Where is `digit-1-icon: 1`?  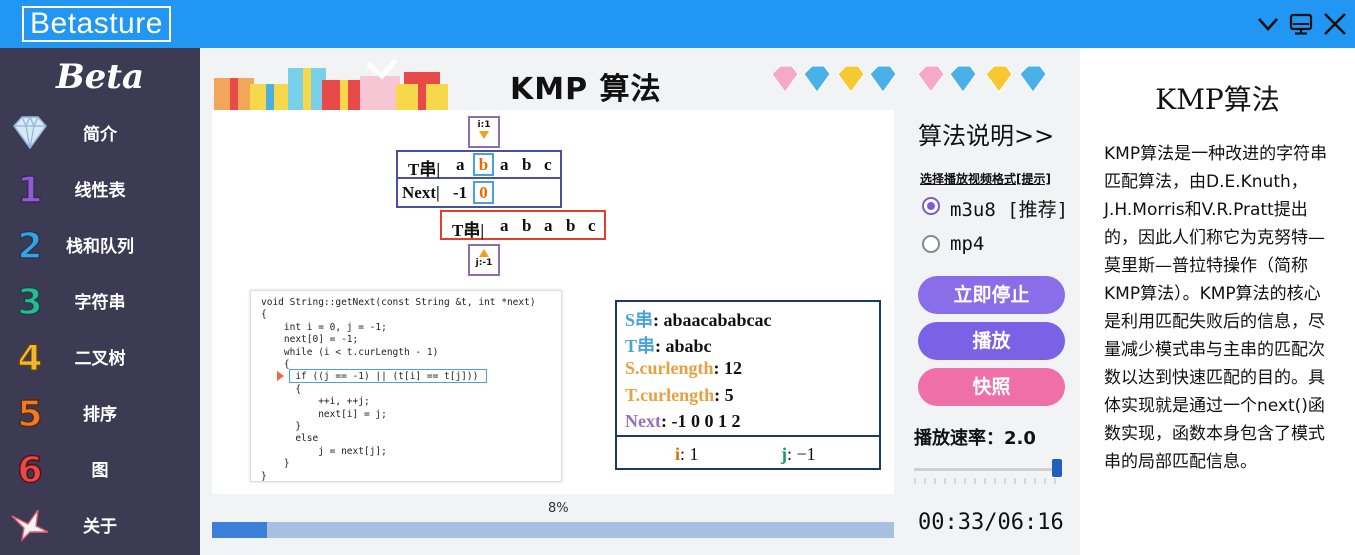 digit-1-icon: 1 is located at coordinates (30, 189).